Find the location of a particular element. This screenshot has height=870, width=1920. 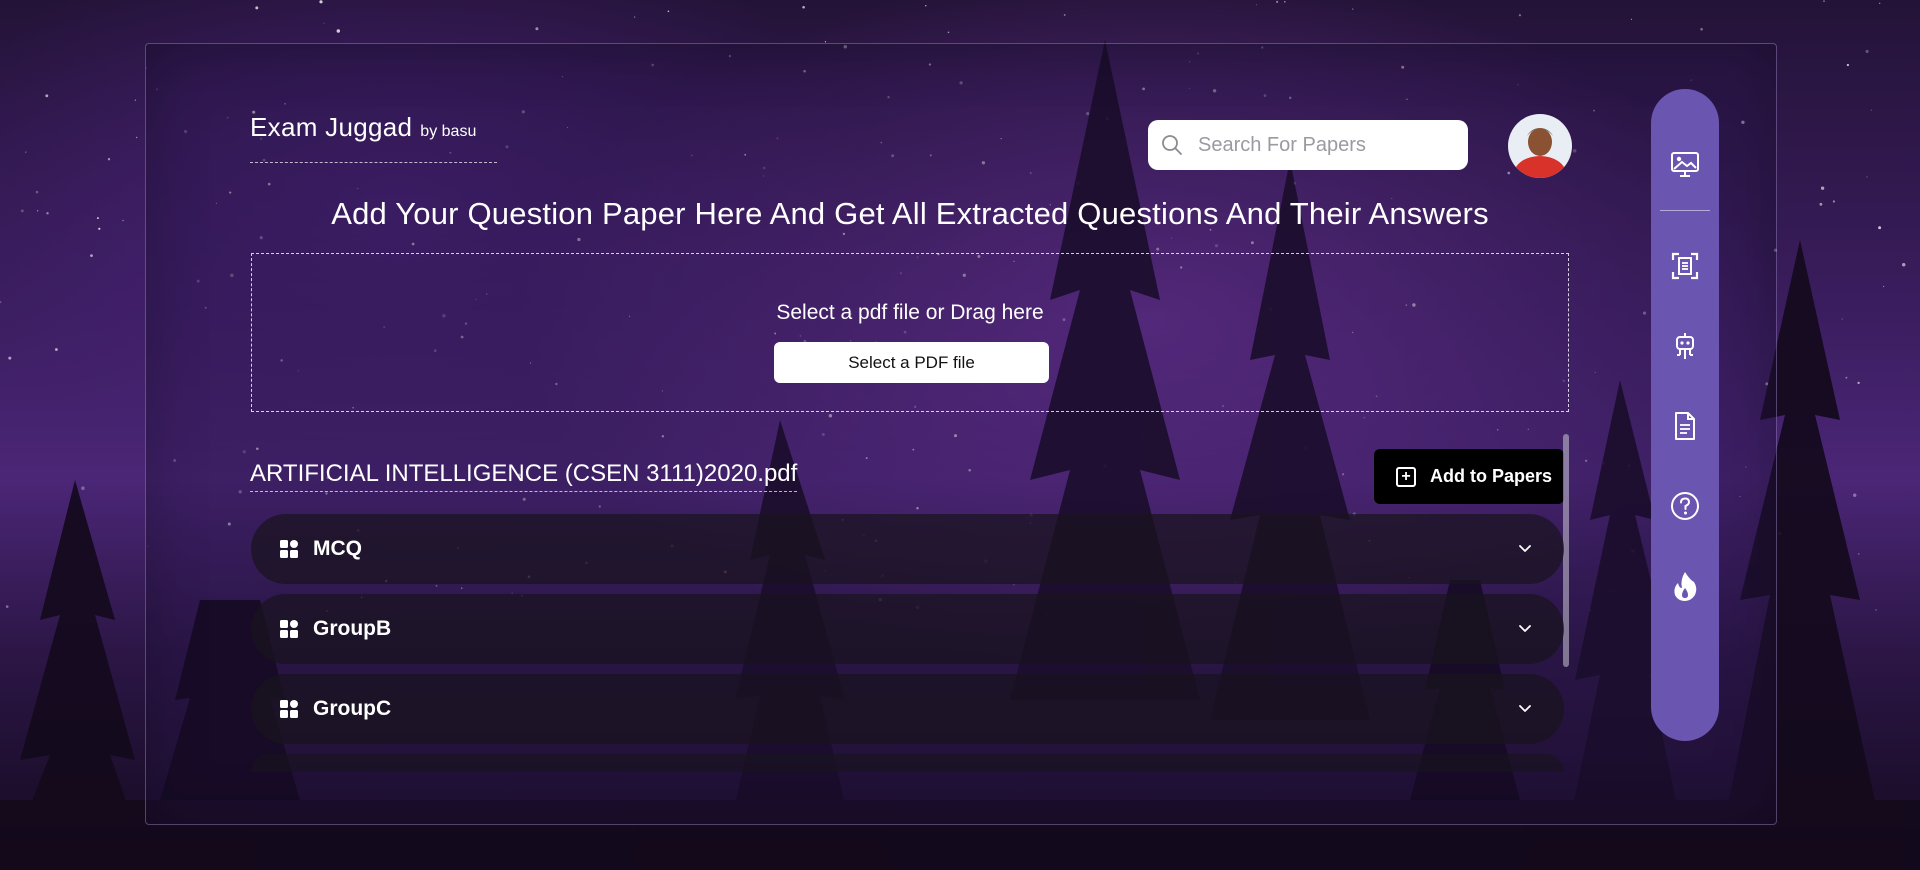

dropzone-prompt: Select a pdf file or Drag here is located at coordinates (910, 312).